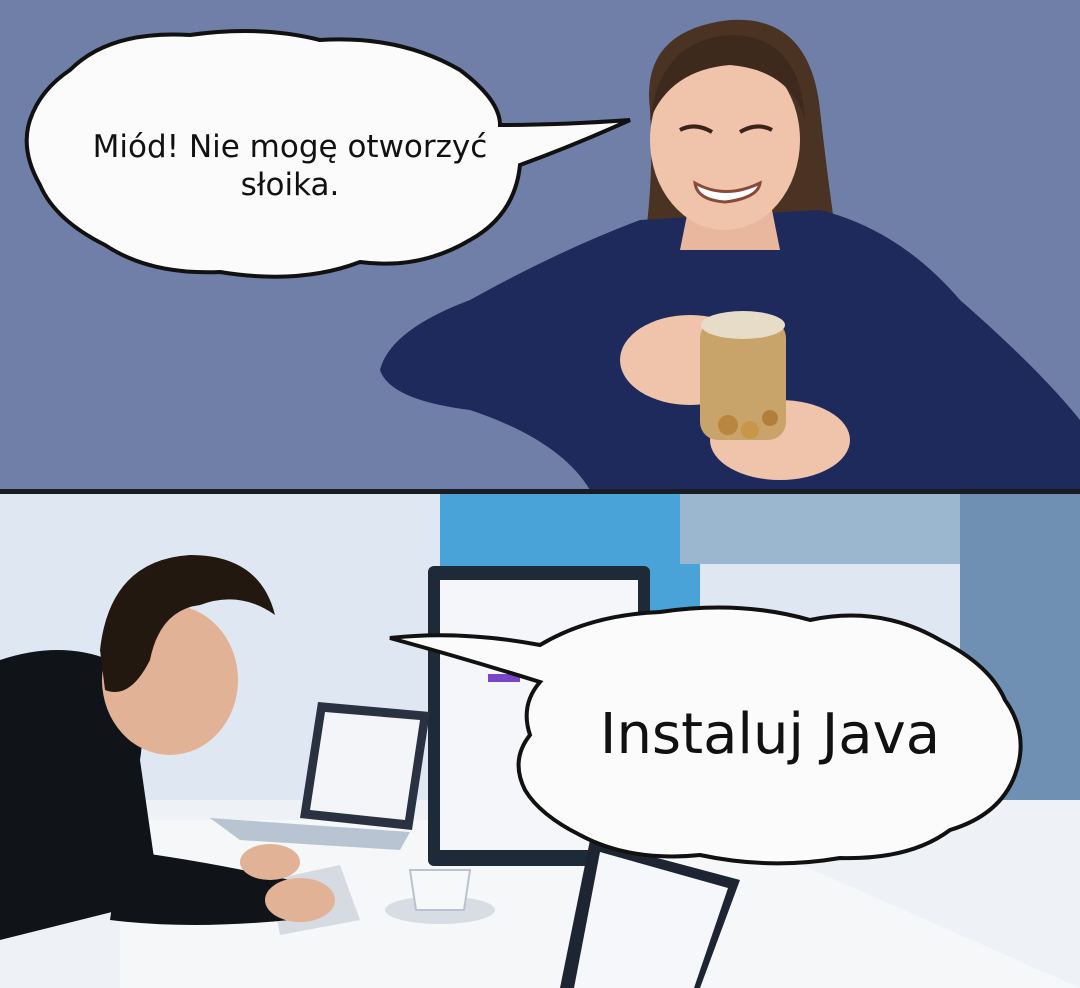 This screenshot has width=1080, height=988. What do you see at coordinates (770, 734) in the screenshot?
I see `bottom-speech-text: Instaluj Java` at bounding box center [770, 734].